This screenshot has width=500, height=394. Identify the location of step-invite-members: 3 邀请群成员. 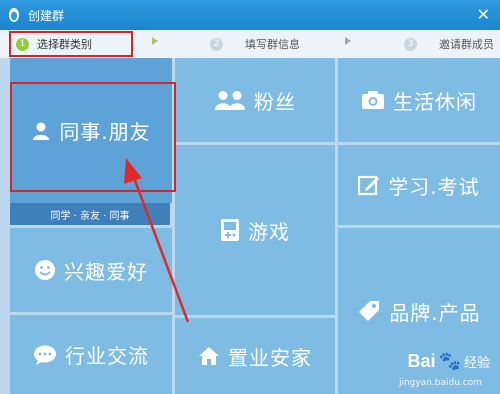
(449, 44).